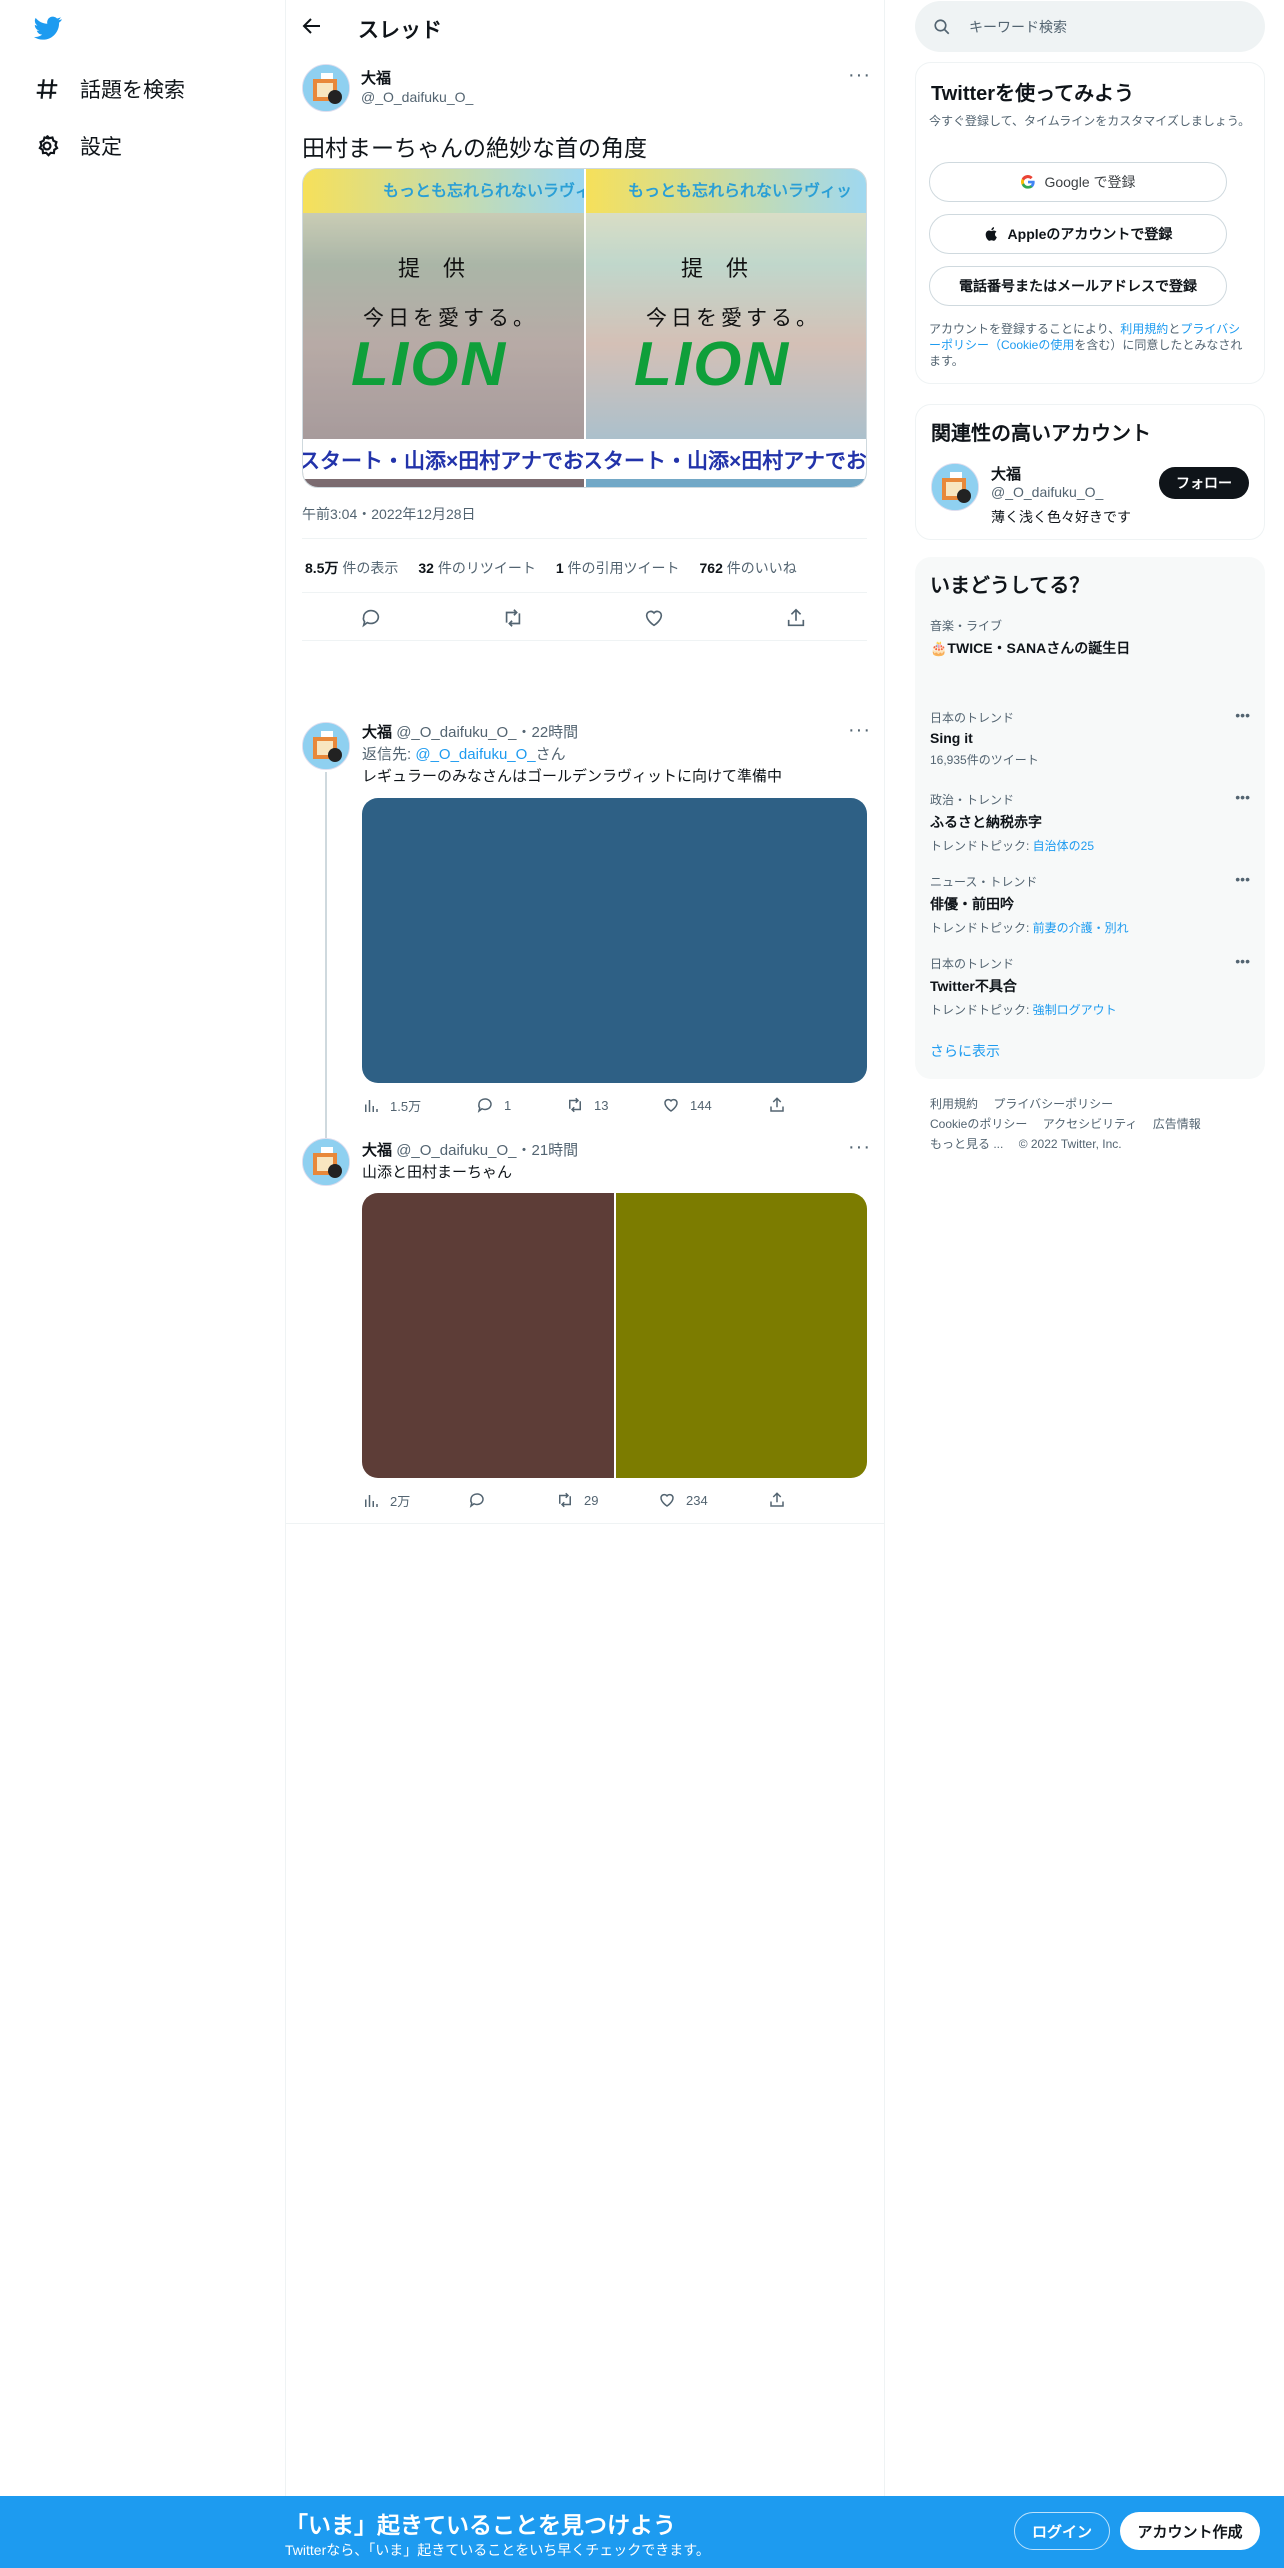 This screenshot has width=1284, height=2568. What do you see at coordinates (1062, 2531) in the screenshot?
I see `login-button: ログイン` at bounding box center [1062, 2531].